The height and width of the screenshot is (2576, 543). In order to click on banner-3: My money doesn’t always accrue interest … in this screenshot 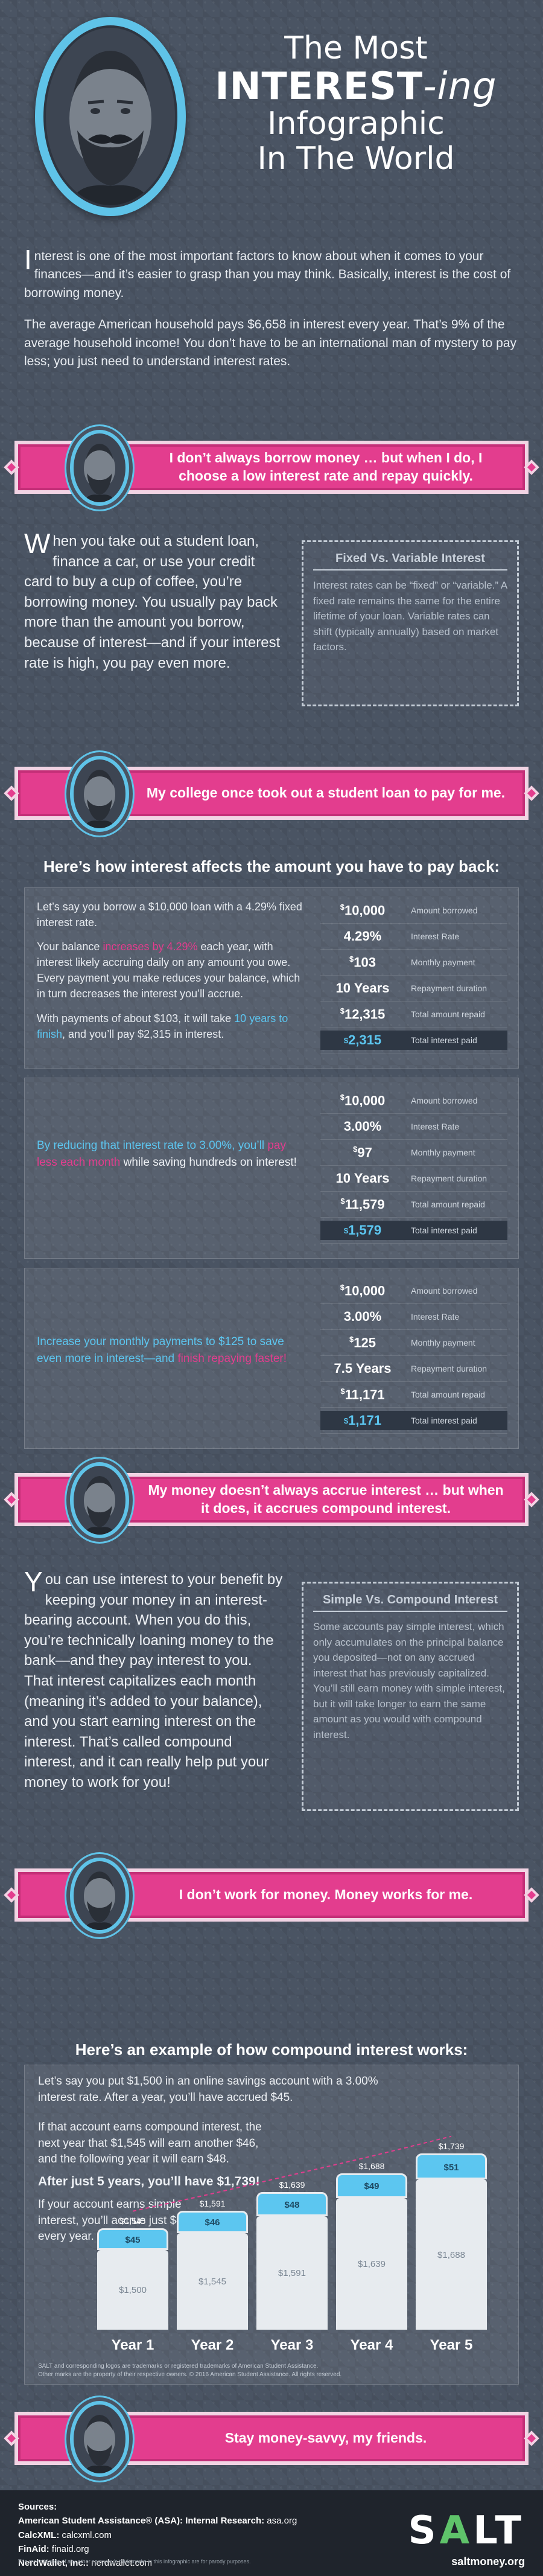, I will do `click(271, 1500)`.